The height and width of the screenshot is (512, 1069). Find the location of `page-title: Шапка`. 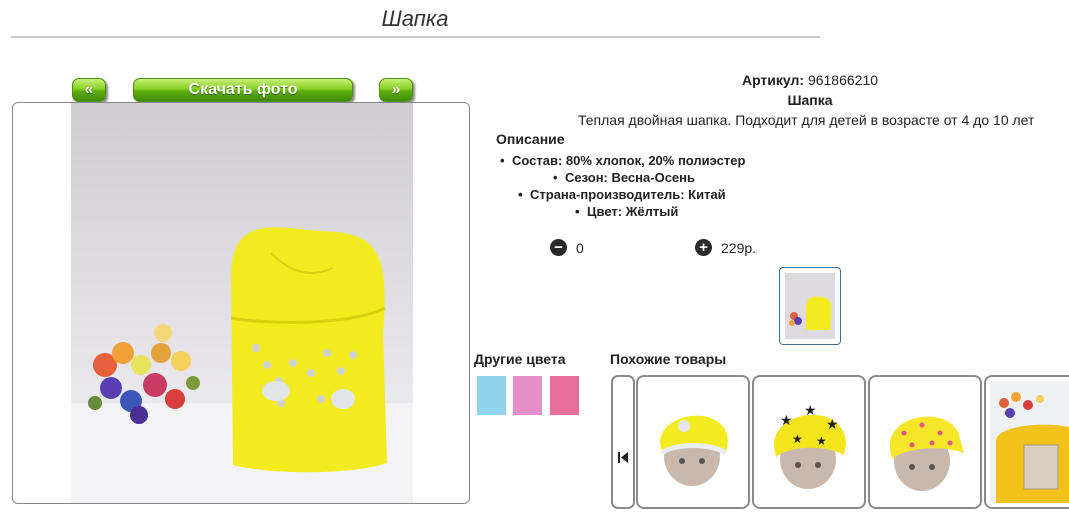

page-title: Шапка is located at coordinates (415, 18).